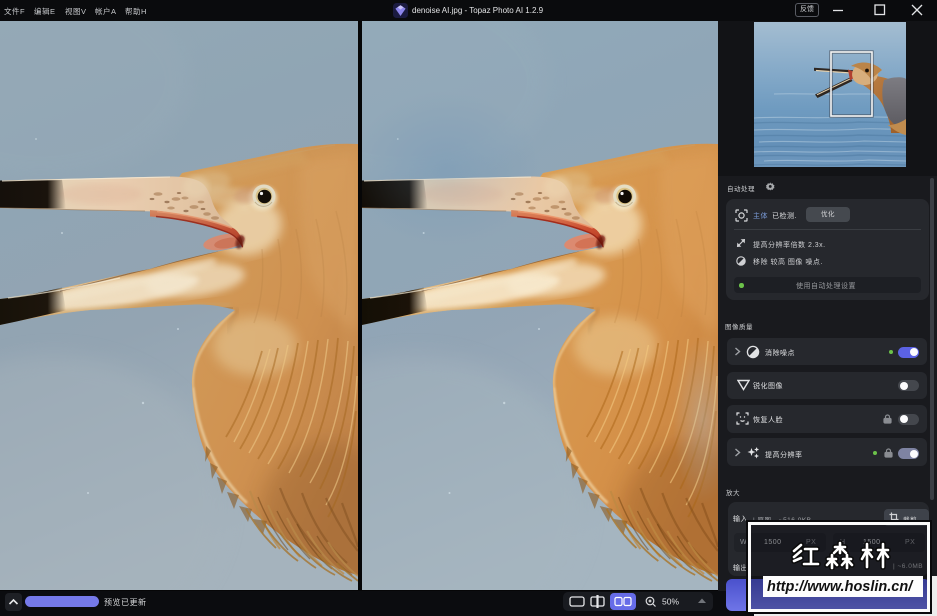  Describe the element at coordinates (670, 602) in the screenshot. I see `svg-text: 50%` at that location.